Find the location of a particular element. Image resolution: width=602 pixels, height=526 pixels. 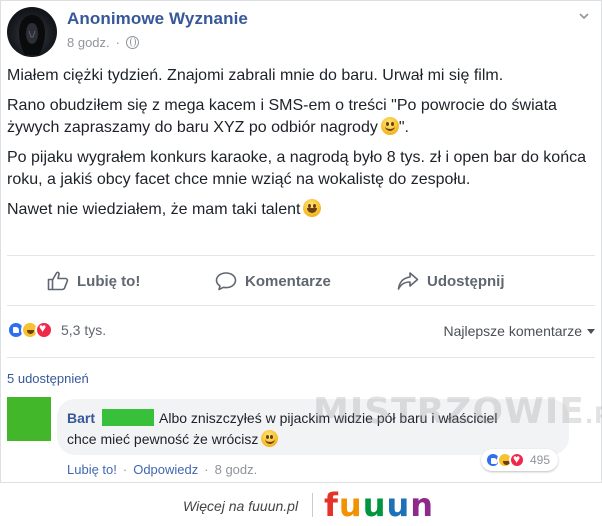

comment-icon is located at coordinates (226, 281).